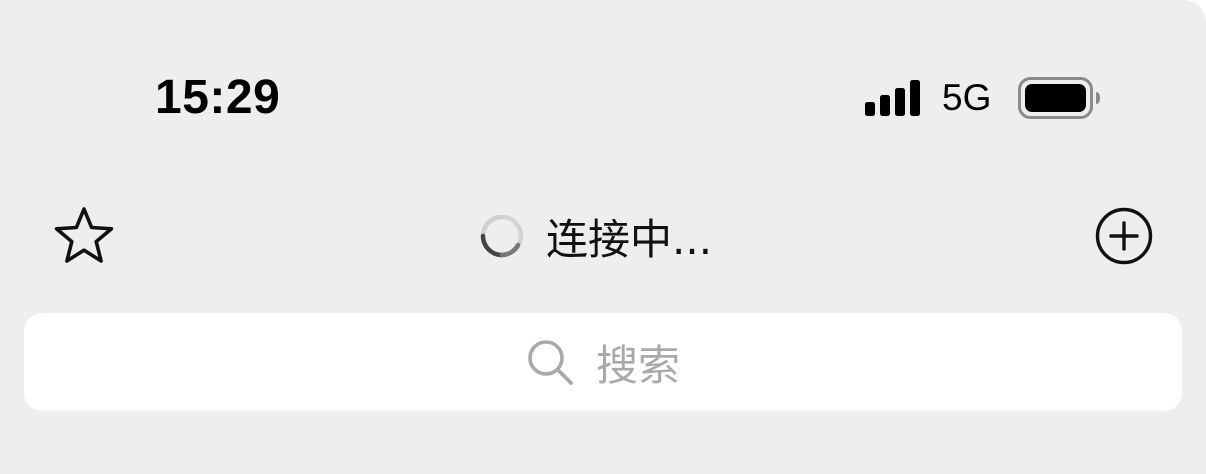 This screenshot has width=1206, height=474. What do you see at coordinates (218, 97) in the screenshot?
I see `status-time: 15:29` at bounding box center [218, 97].